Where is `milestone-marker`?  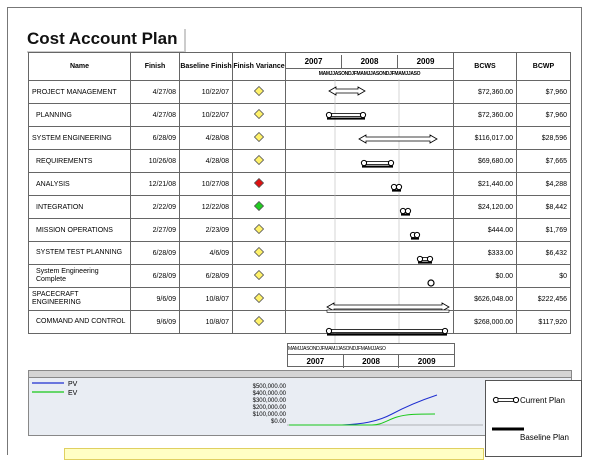
milestone-marker is located at coordinates (431, 283).